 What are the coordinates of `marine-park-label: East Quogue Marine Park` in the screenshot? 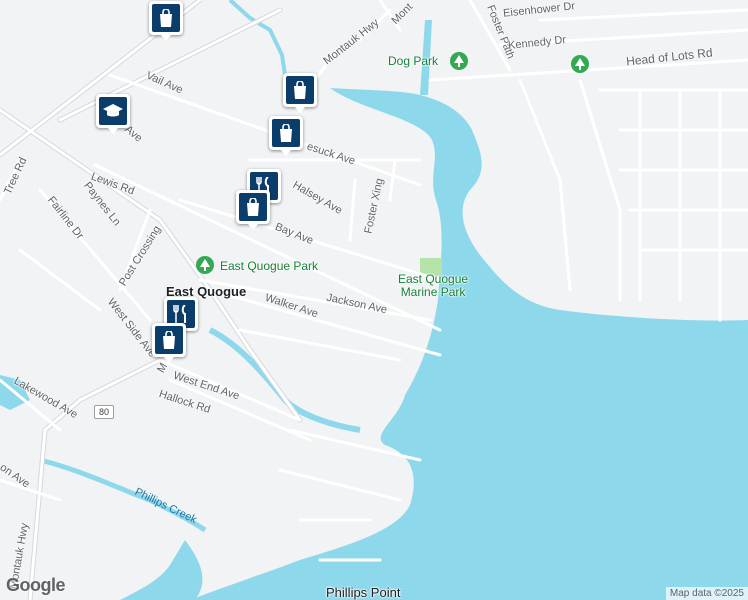 It's located at (433, 286).